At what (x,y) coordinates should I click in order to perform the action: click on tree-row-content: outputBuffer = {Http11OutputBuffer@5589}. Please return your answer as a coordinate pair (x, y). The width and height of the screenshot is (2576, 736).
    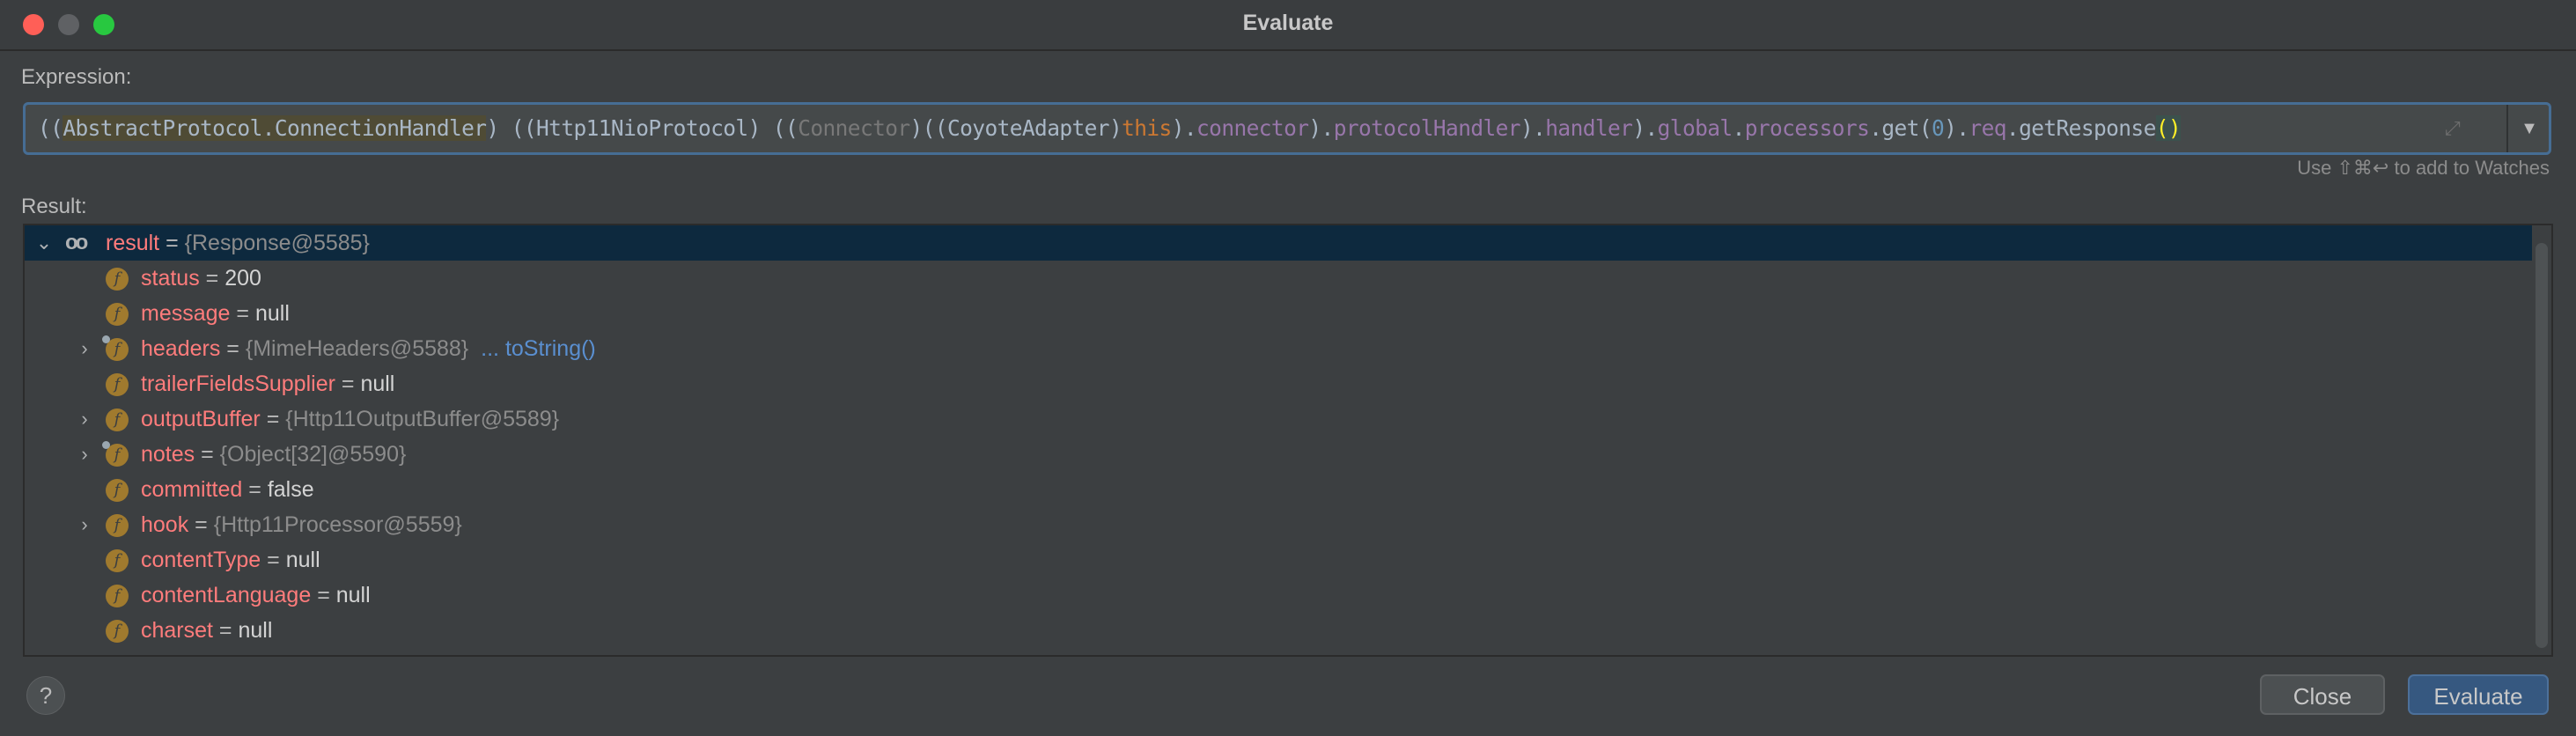
    Looking at the image, I should click on (350, 419).